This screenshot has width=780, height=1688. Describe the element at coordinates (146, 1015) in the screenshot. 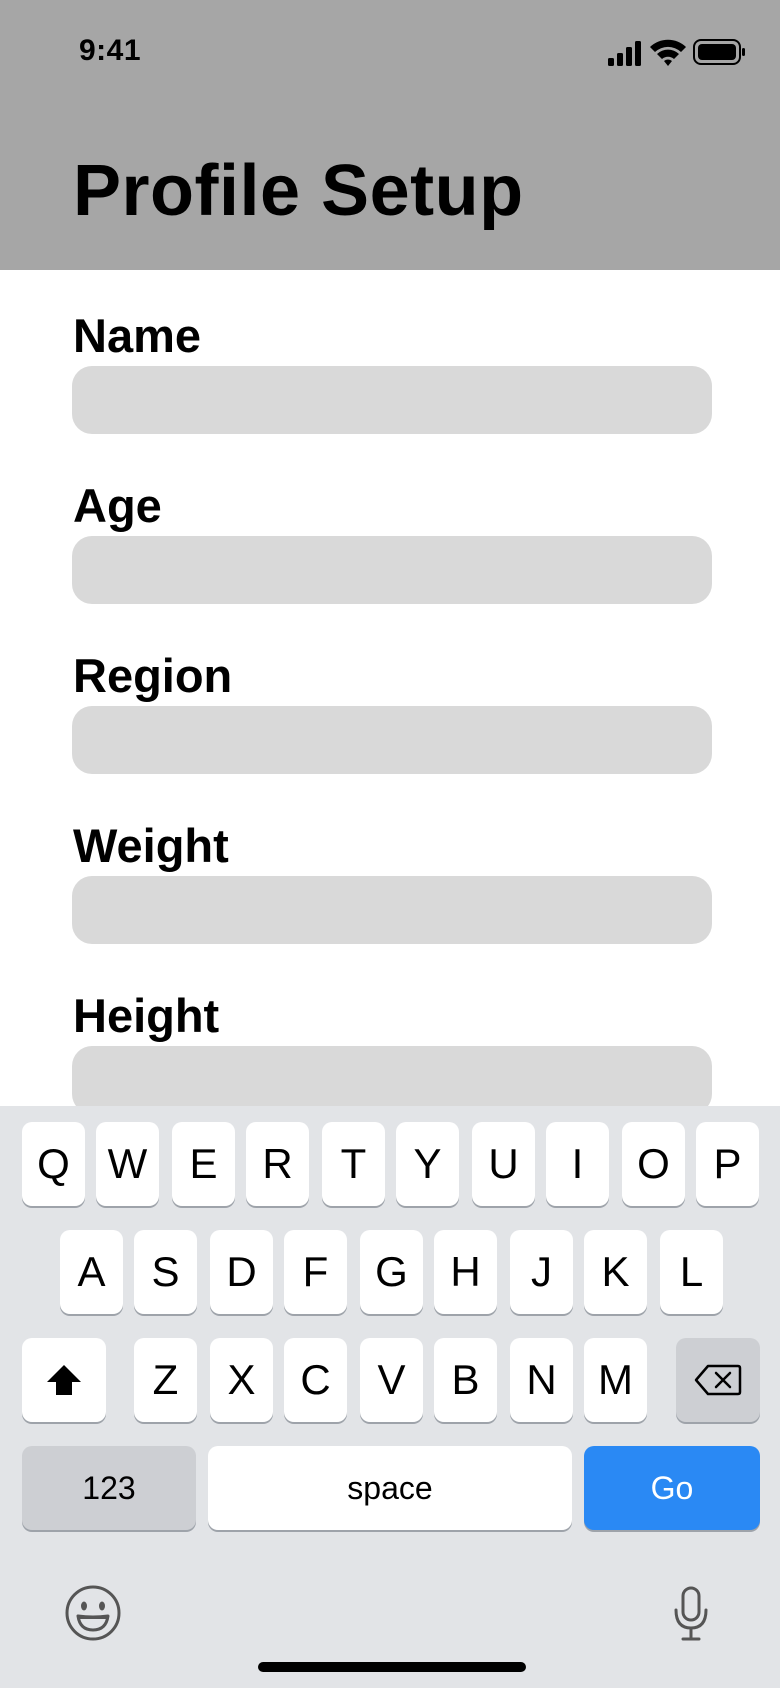

I see `height-label: Height` at that location.